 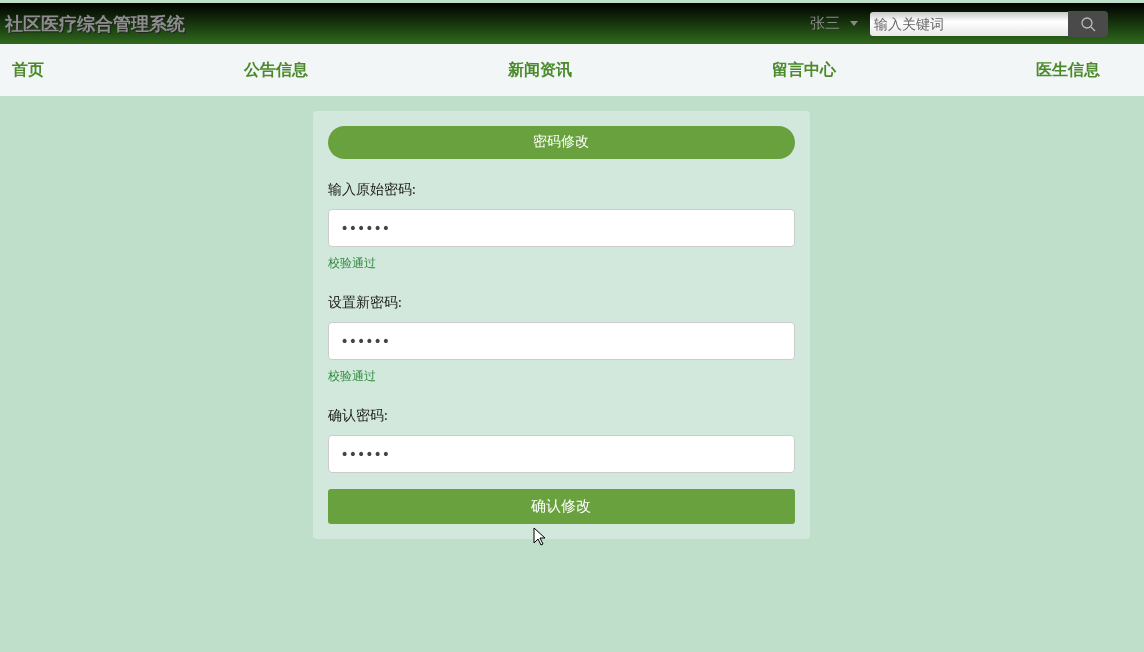 What do you see at coordinates (28, 70) in the screenshot?
I see `nav-link: 首页` at bounding box center [28, 70].